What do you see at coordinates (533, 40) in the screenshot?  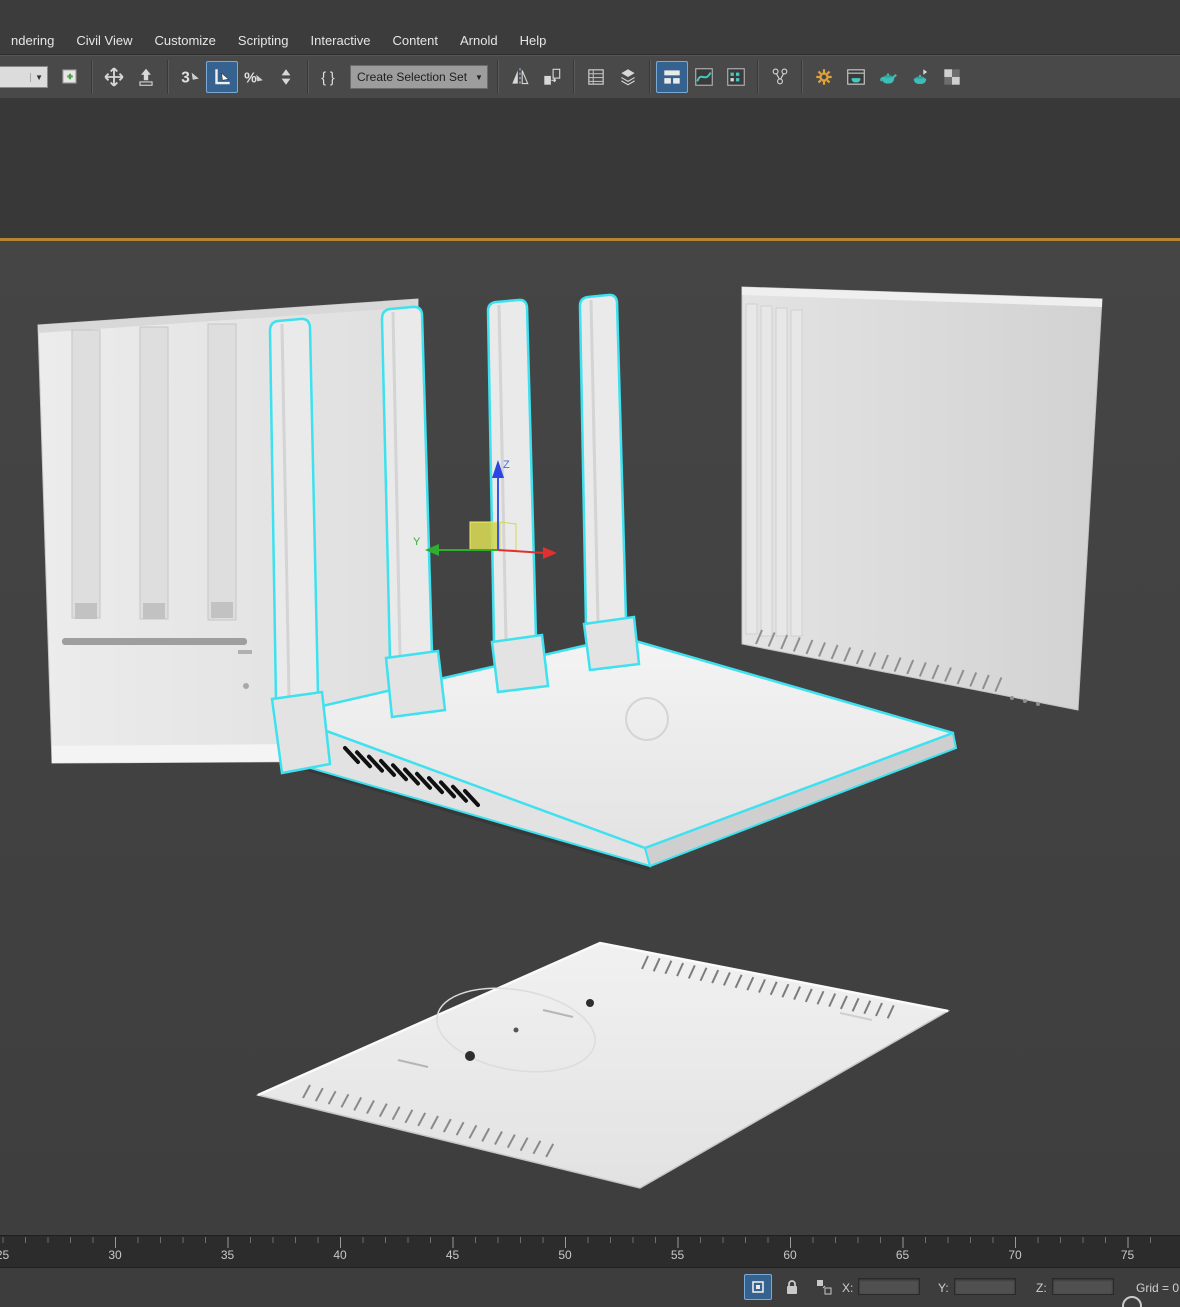 I see `menu-help: Help` at bounding box center [533, 40].